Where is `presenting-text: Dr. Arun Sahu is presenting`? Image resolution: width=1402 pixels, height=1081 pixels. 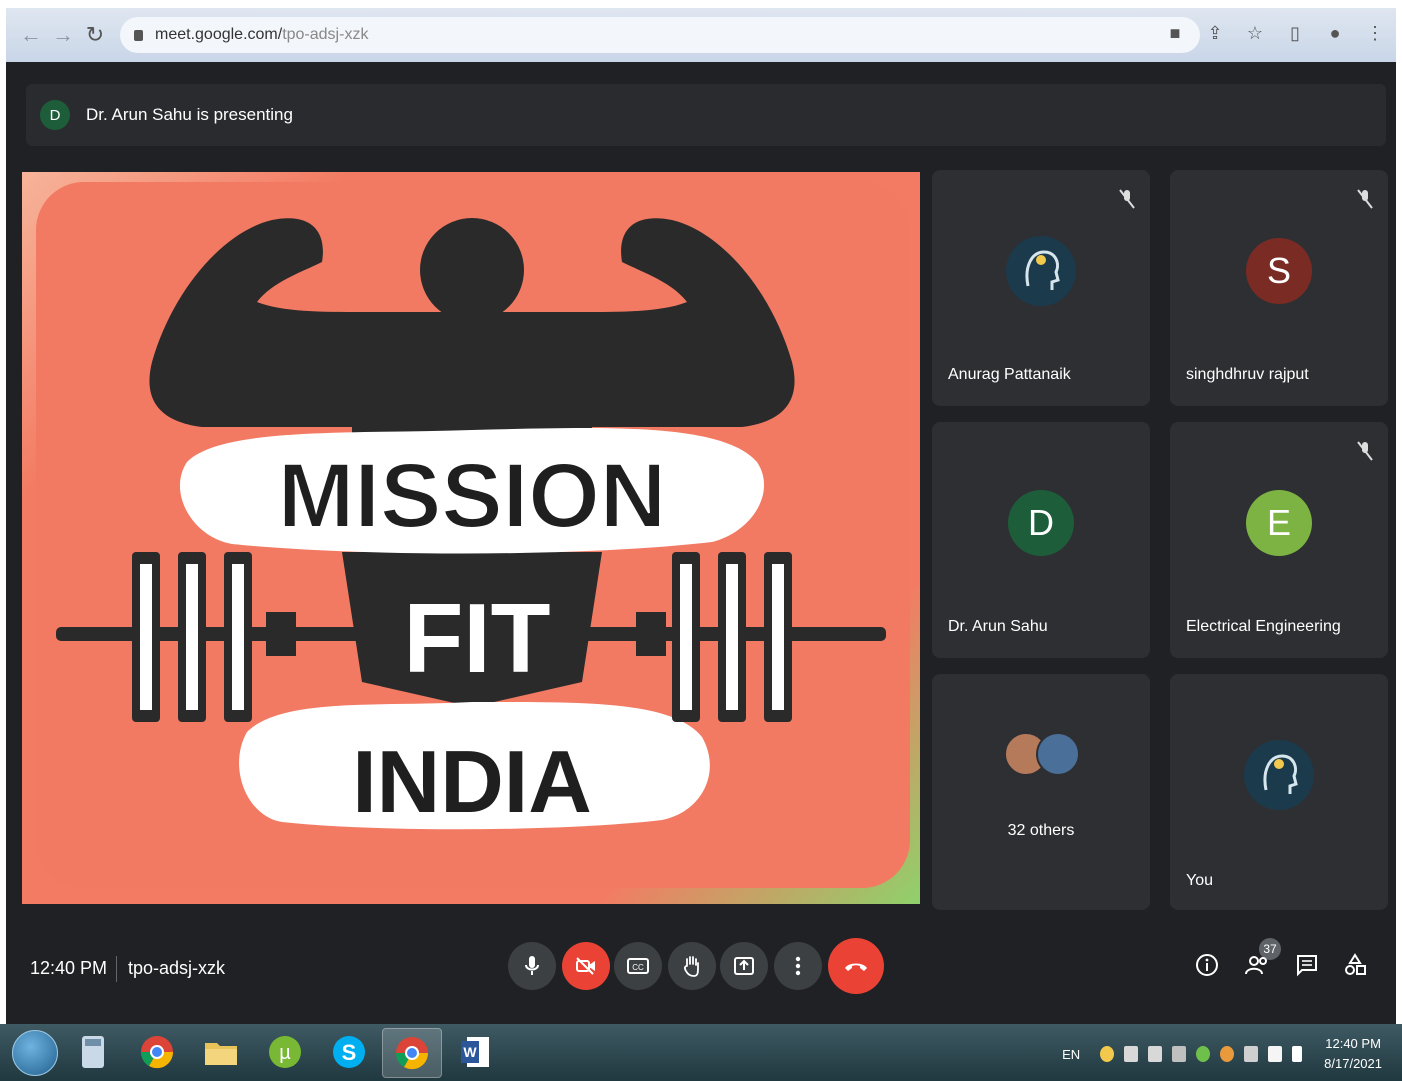 presenting-text: Dr. Arun Sahu is presenting is located at coordinates (189, 114).